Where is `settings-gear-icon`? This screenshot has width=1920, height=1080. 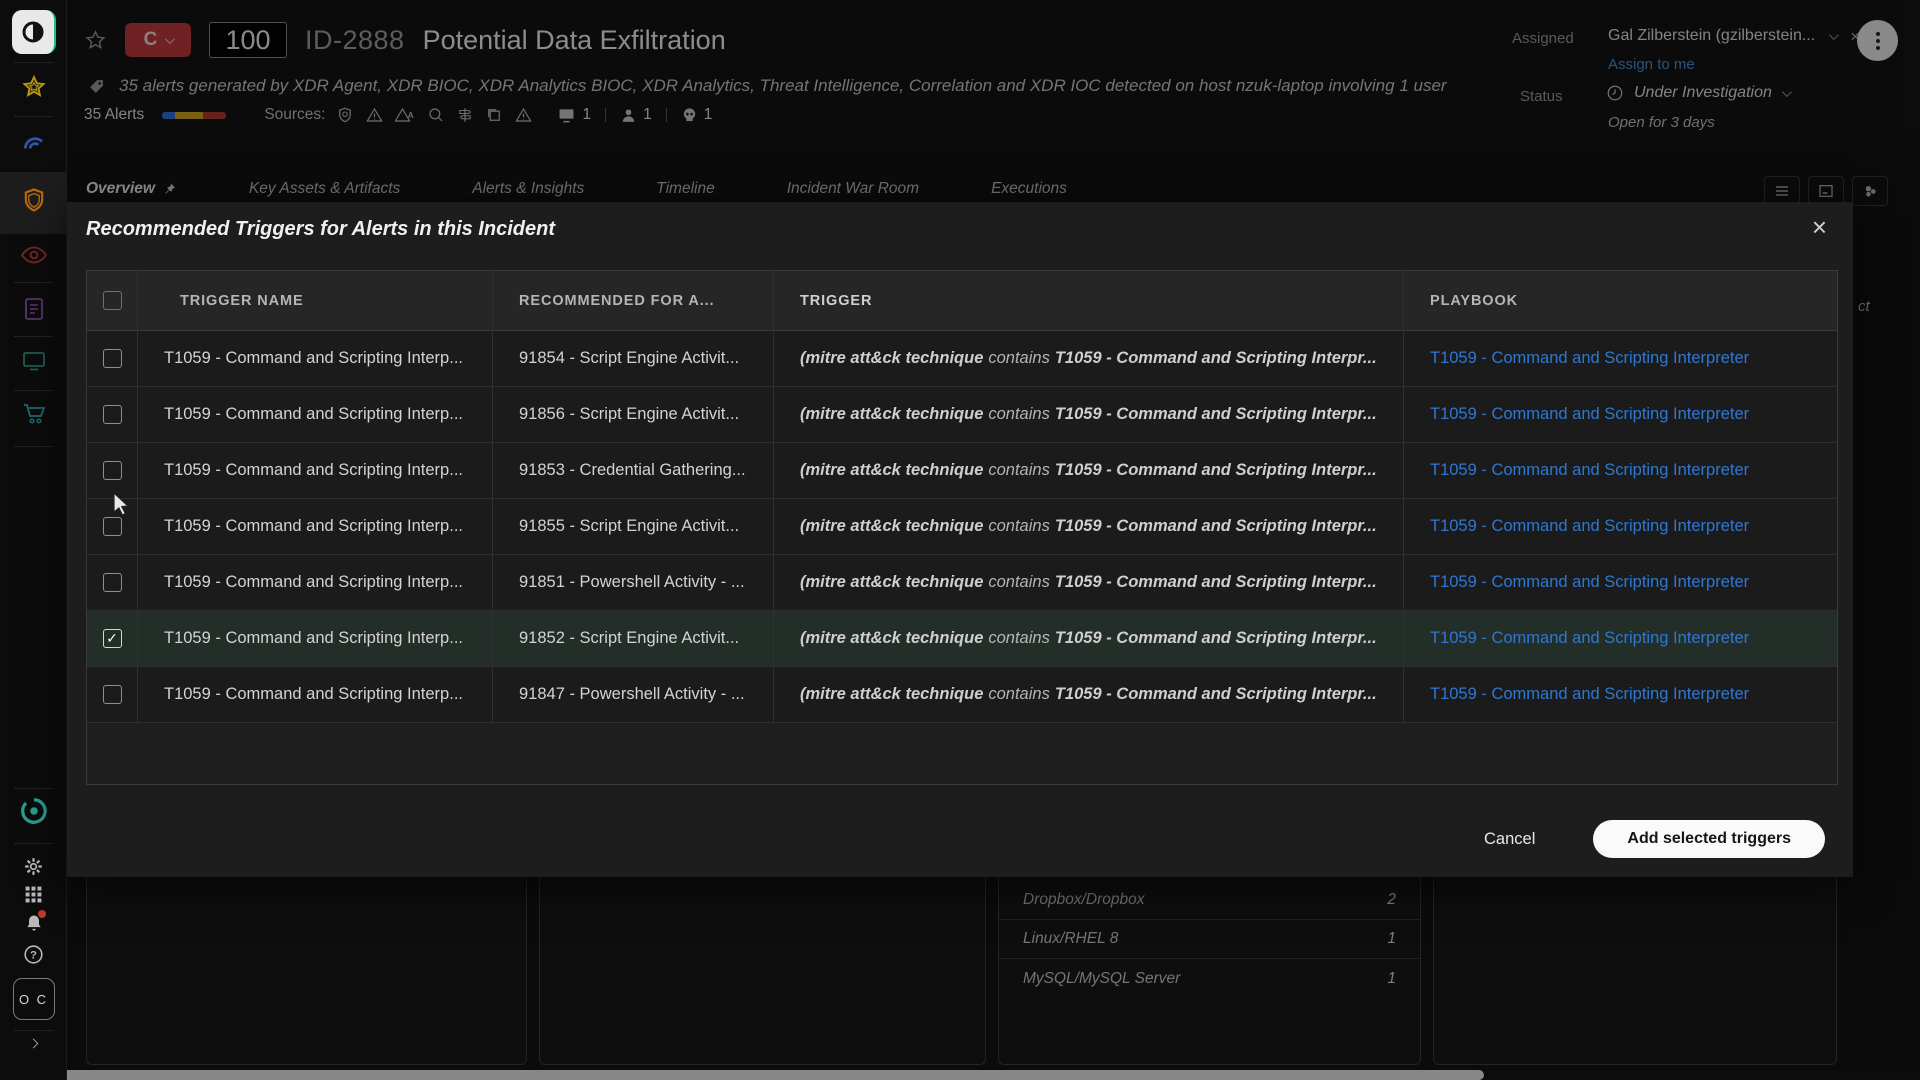 settings-gear-icon is located at coordinates (33, 866).